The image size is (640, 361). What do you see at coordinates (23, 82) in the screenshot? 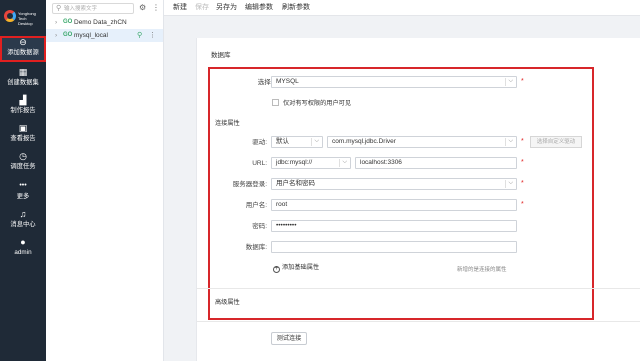
I see `nav-item-label: 创建数据集` at bounding box center [23, 82].